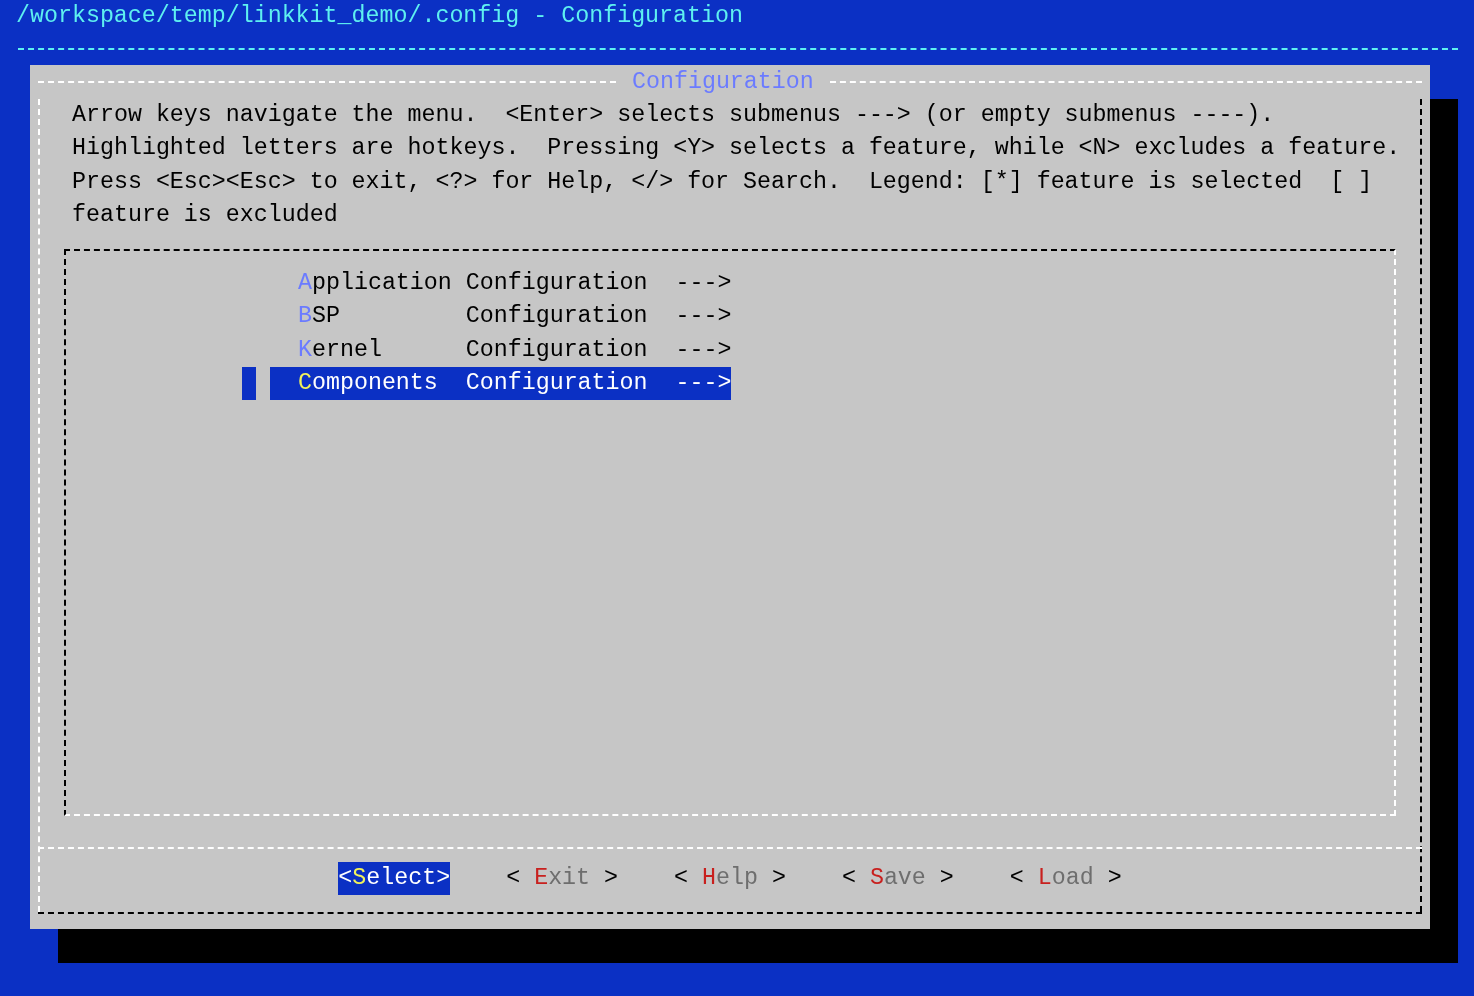  I want to click on menu-item: Kernel Configuration --->, so click(501, 350).